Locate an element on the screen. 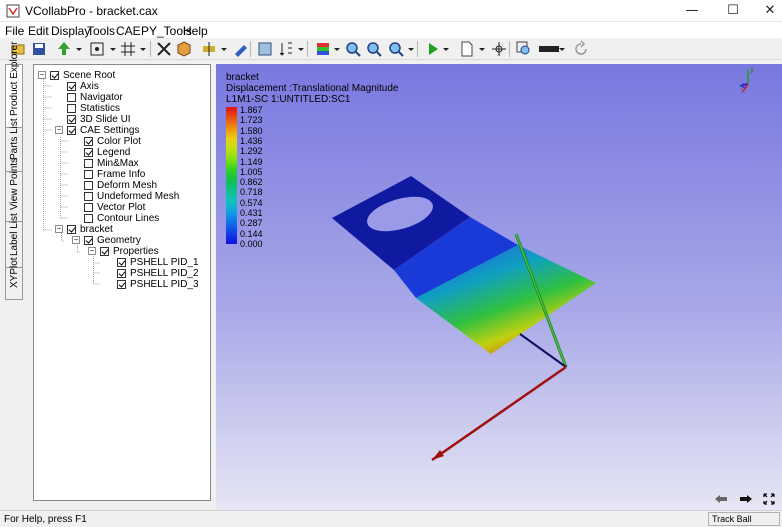 The image size is (782, 527). sort-icon is located at coordinates (286, 49).